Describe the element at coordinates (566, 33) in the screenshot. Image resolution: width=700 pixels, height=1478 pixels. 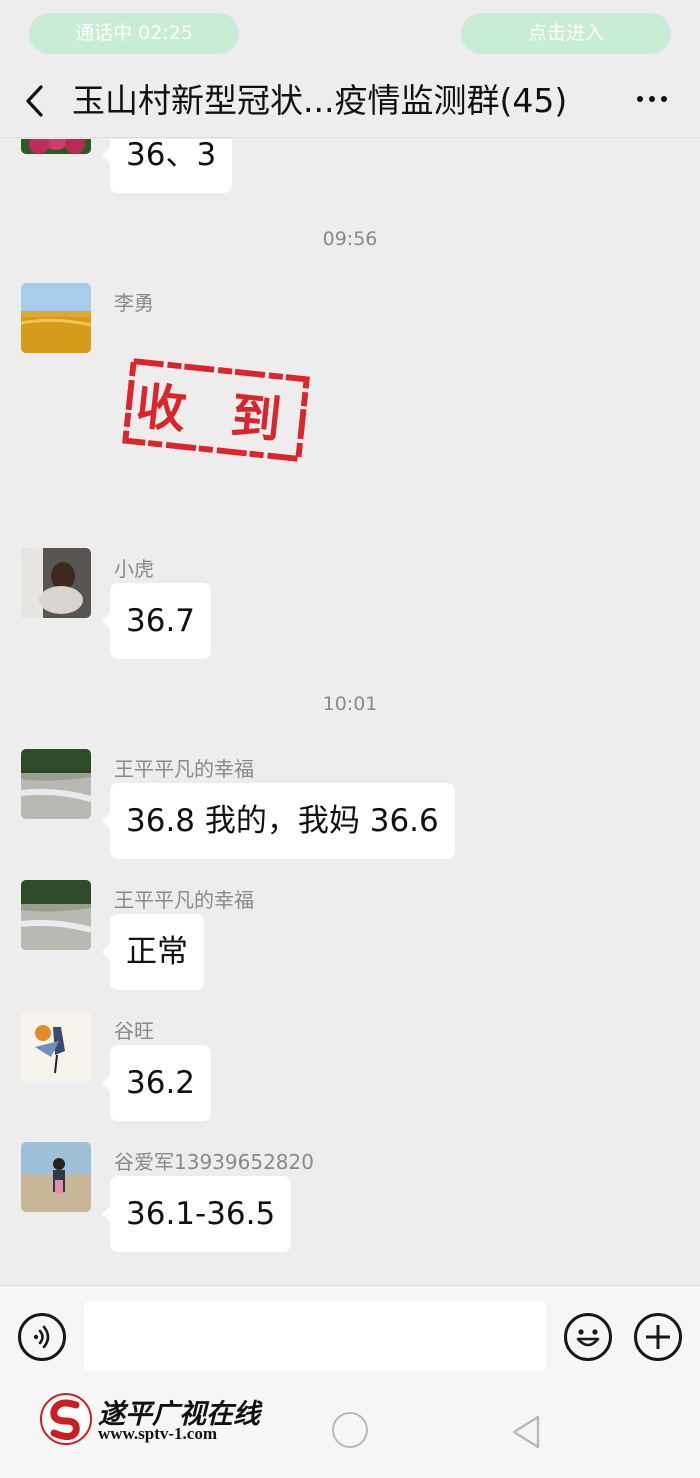
I see `enter-call-button: 点击进入` at that location.